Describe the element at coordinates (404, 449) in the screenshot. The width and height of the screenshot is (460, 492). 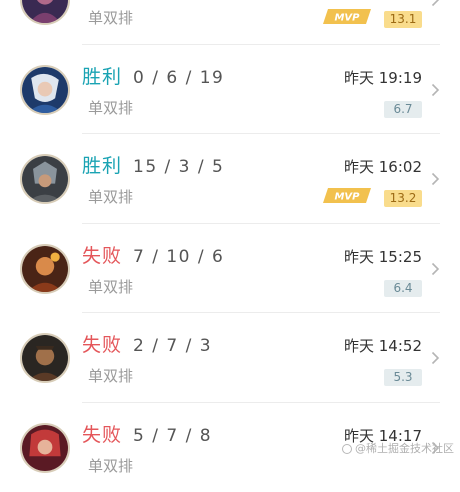
I see `watermark-text: @稀土掘金技术社区` at that location.